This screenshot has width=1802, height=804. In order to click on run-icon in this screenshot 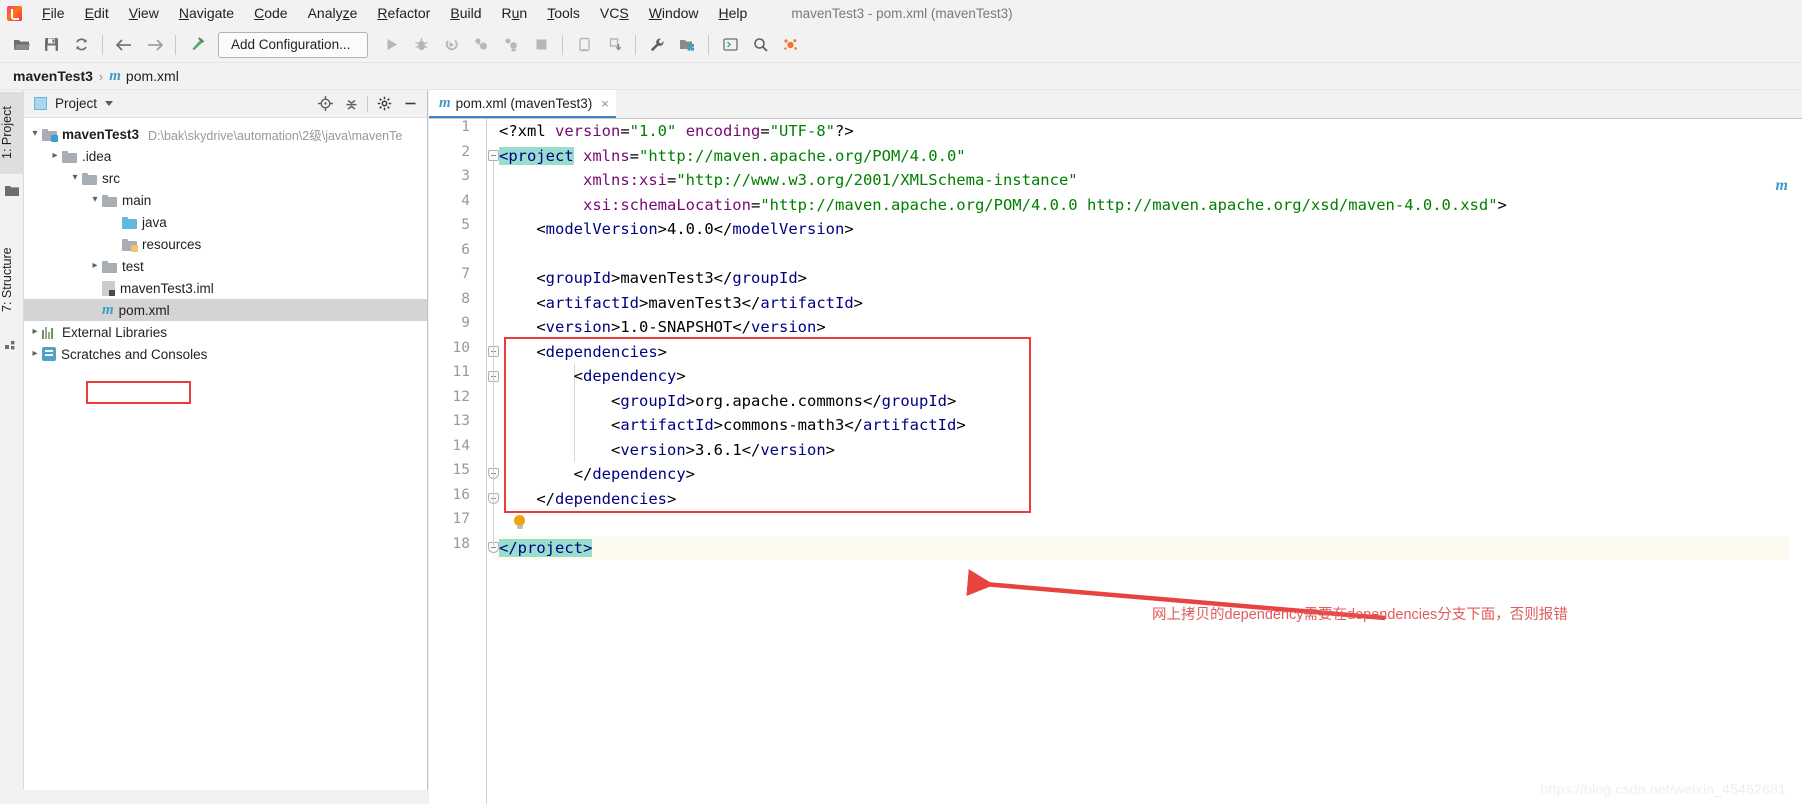, I will do `click(391, 45)`.